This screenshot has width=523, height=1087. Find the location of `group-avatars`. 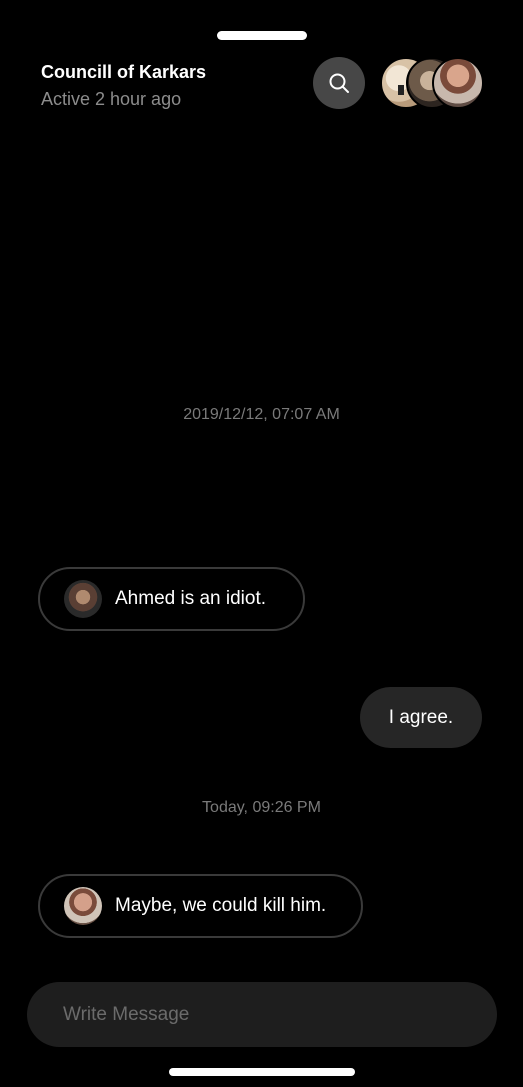

group-avatars is located at coordinates (432, 83).